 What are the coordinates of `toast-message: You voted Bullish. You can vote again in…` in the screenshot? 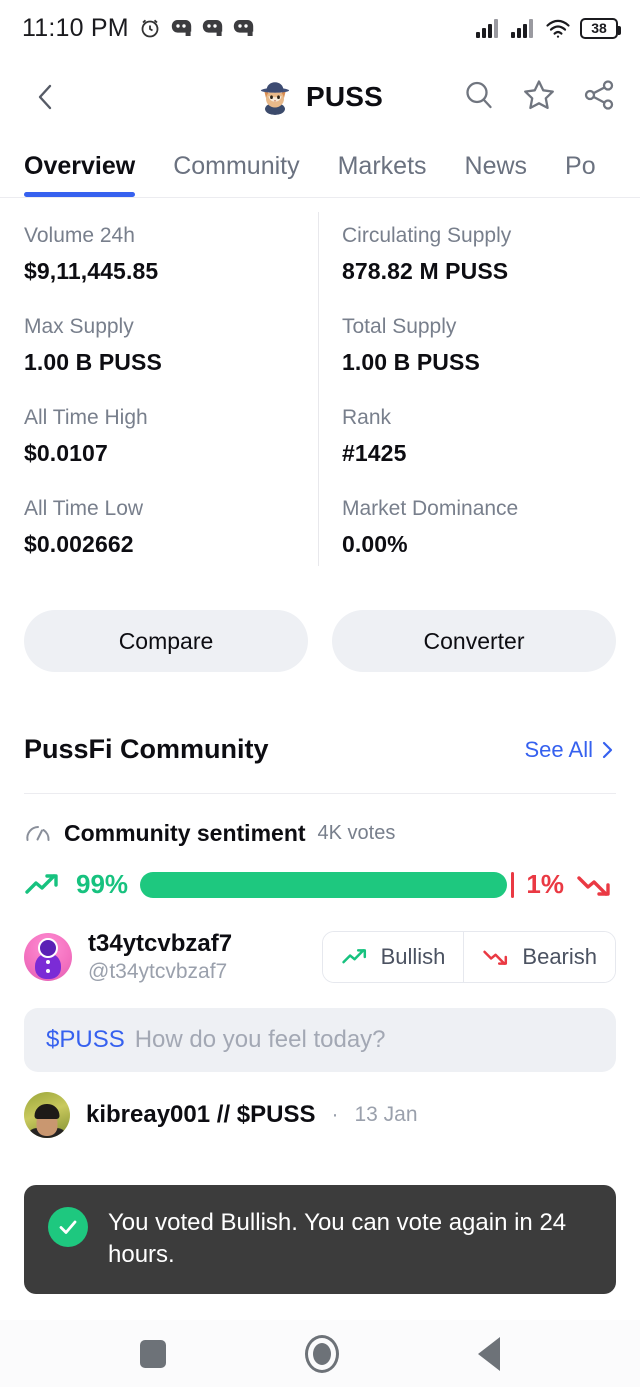 It's located at (337, 1239).